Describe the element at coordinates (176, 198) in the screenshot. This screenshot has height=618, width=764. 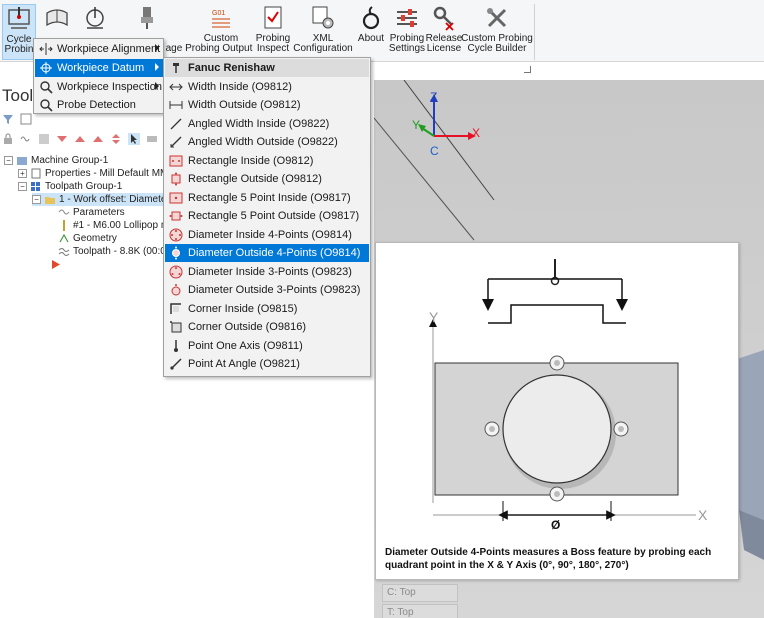
I see `rectangle-5pt-inside-icon` at that location.